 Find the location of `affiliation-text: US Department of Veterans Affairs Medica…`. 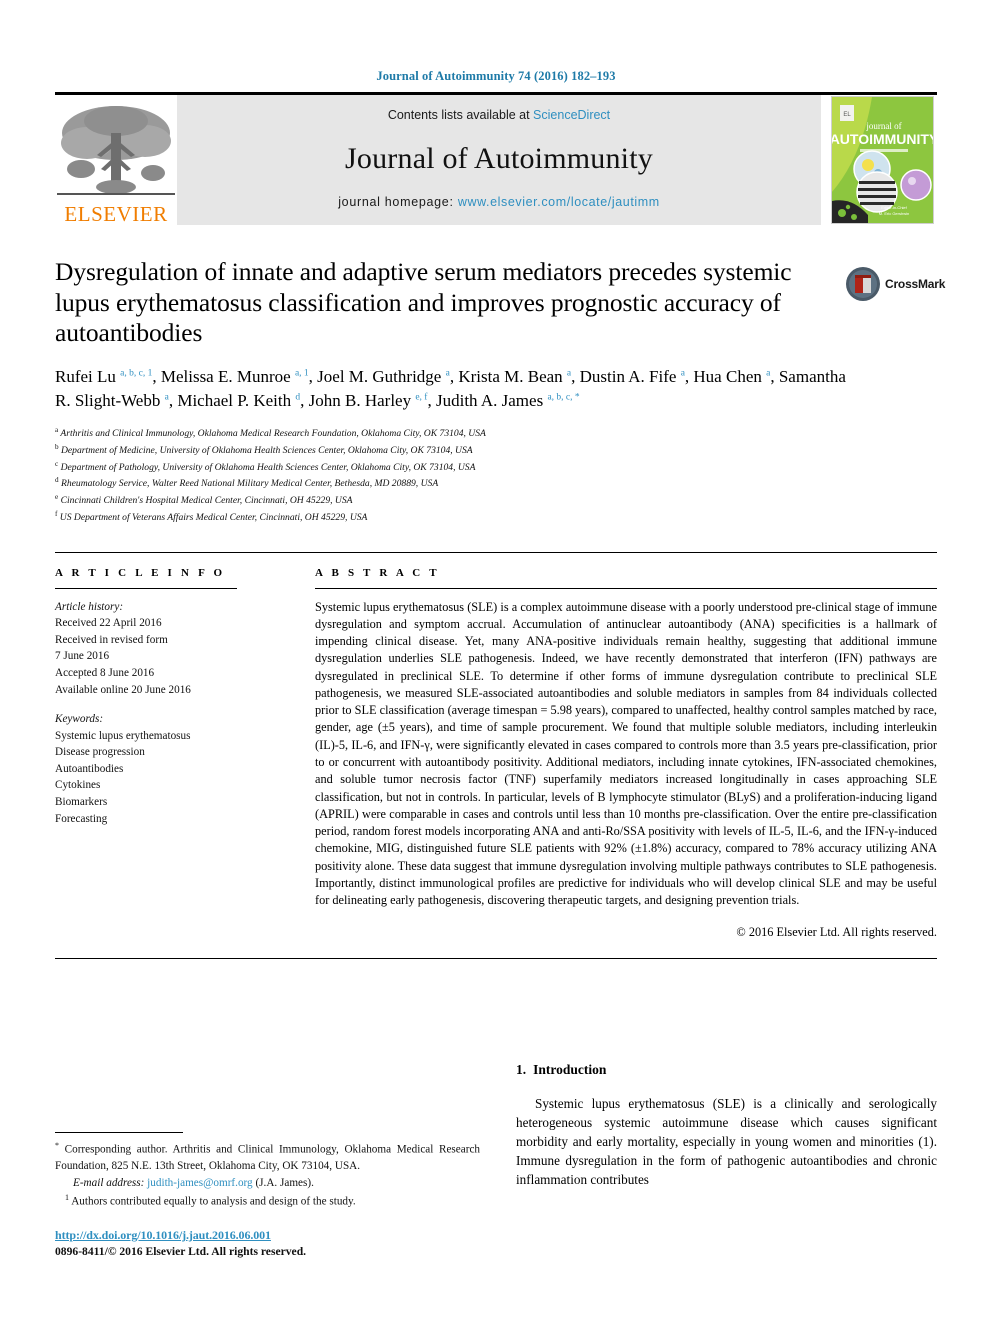

affiliation-text: US Department of Veterans Affairs Medica… is located at coordinates (212, 518).